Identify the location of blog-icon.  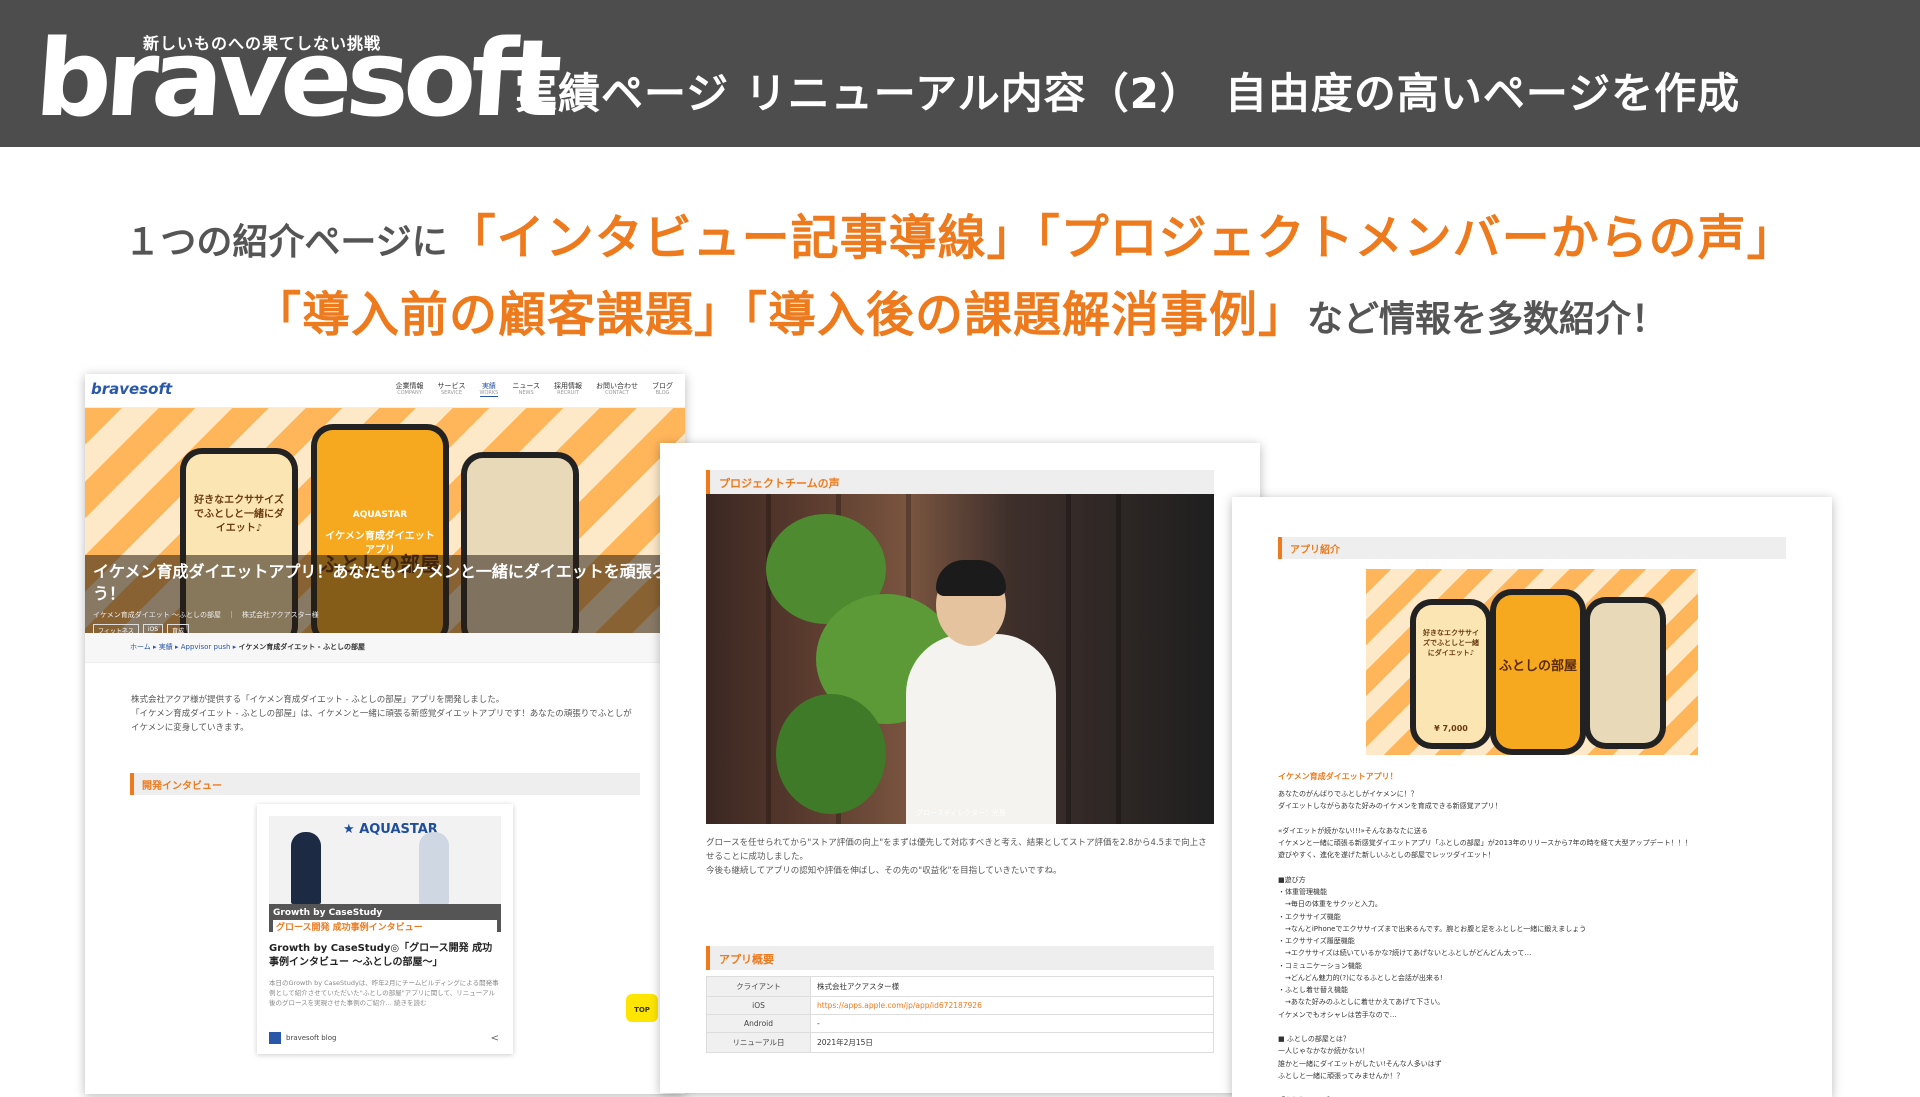
(275, 1038).